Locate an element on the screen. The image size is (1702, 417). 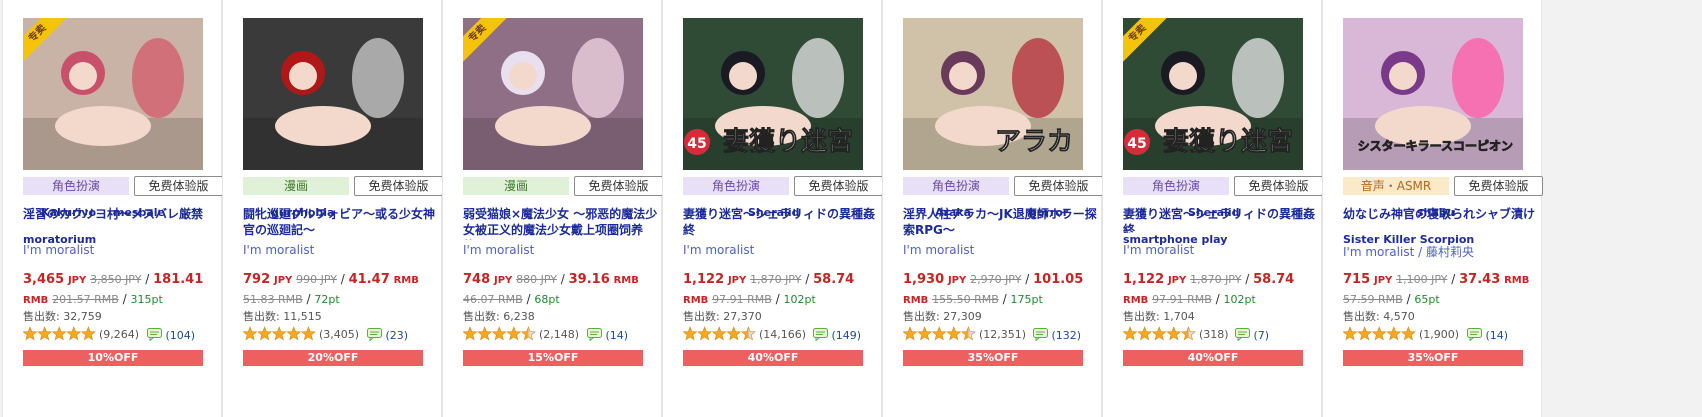
points: 72pt is located at coordinates (327, 299).